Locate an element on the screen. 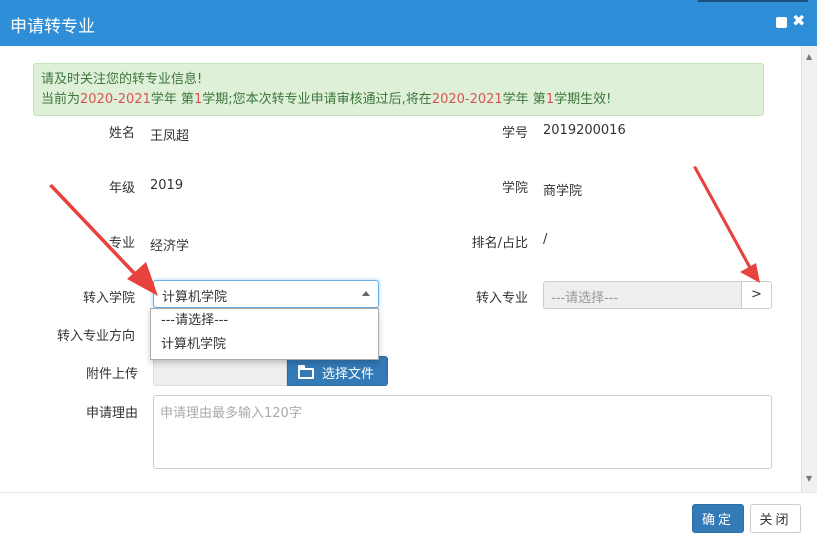 Image resolution: width=817 pixels, height=544 pixels. reason-label: 申请理由 is located at coordinates (111, 413).